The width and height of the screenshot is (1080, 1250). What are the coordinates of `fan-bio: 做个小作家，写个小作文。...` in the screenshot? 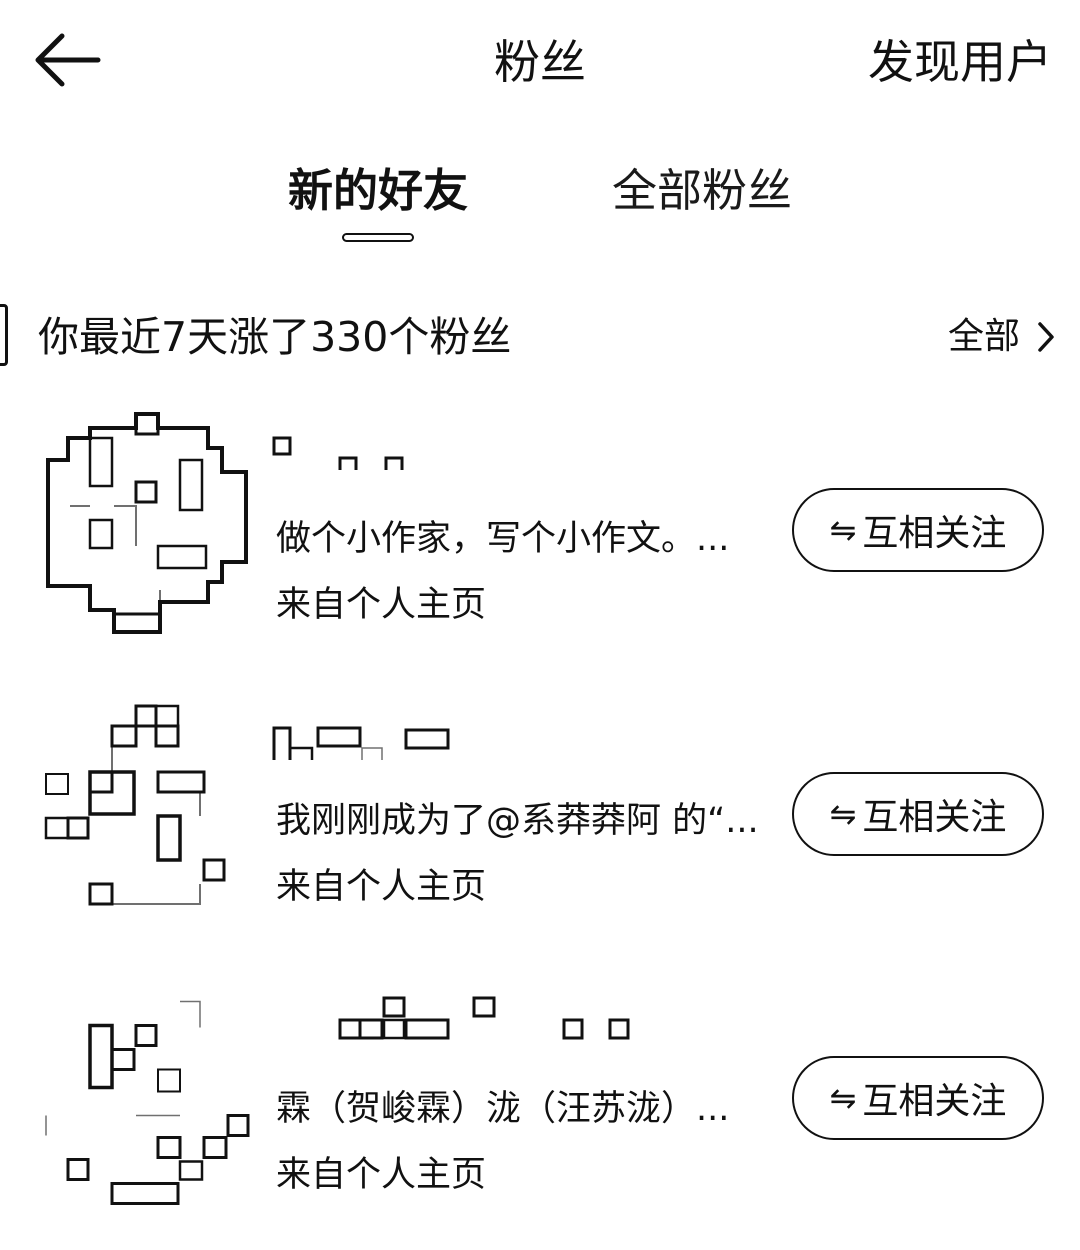 It's located at (503, 539).